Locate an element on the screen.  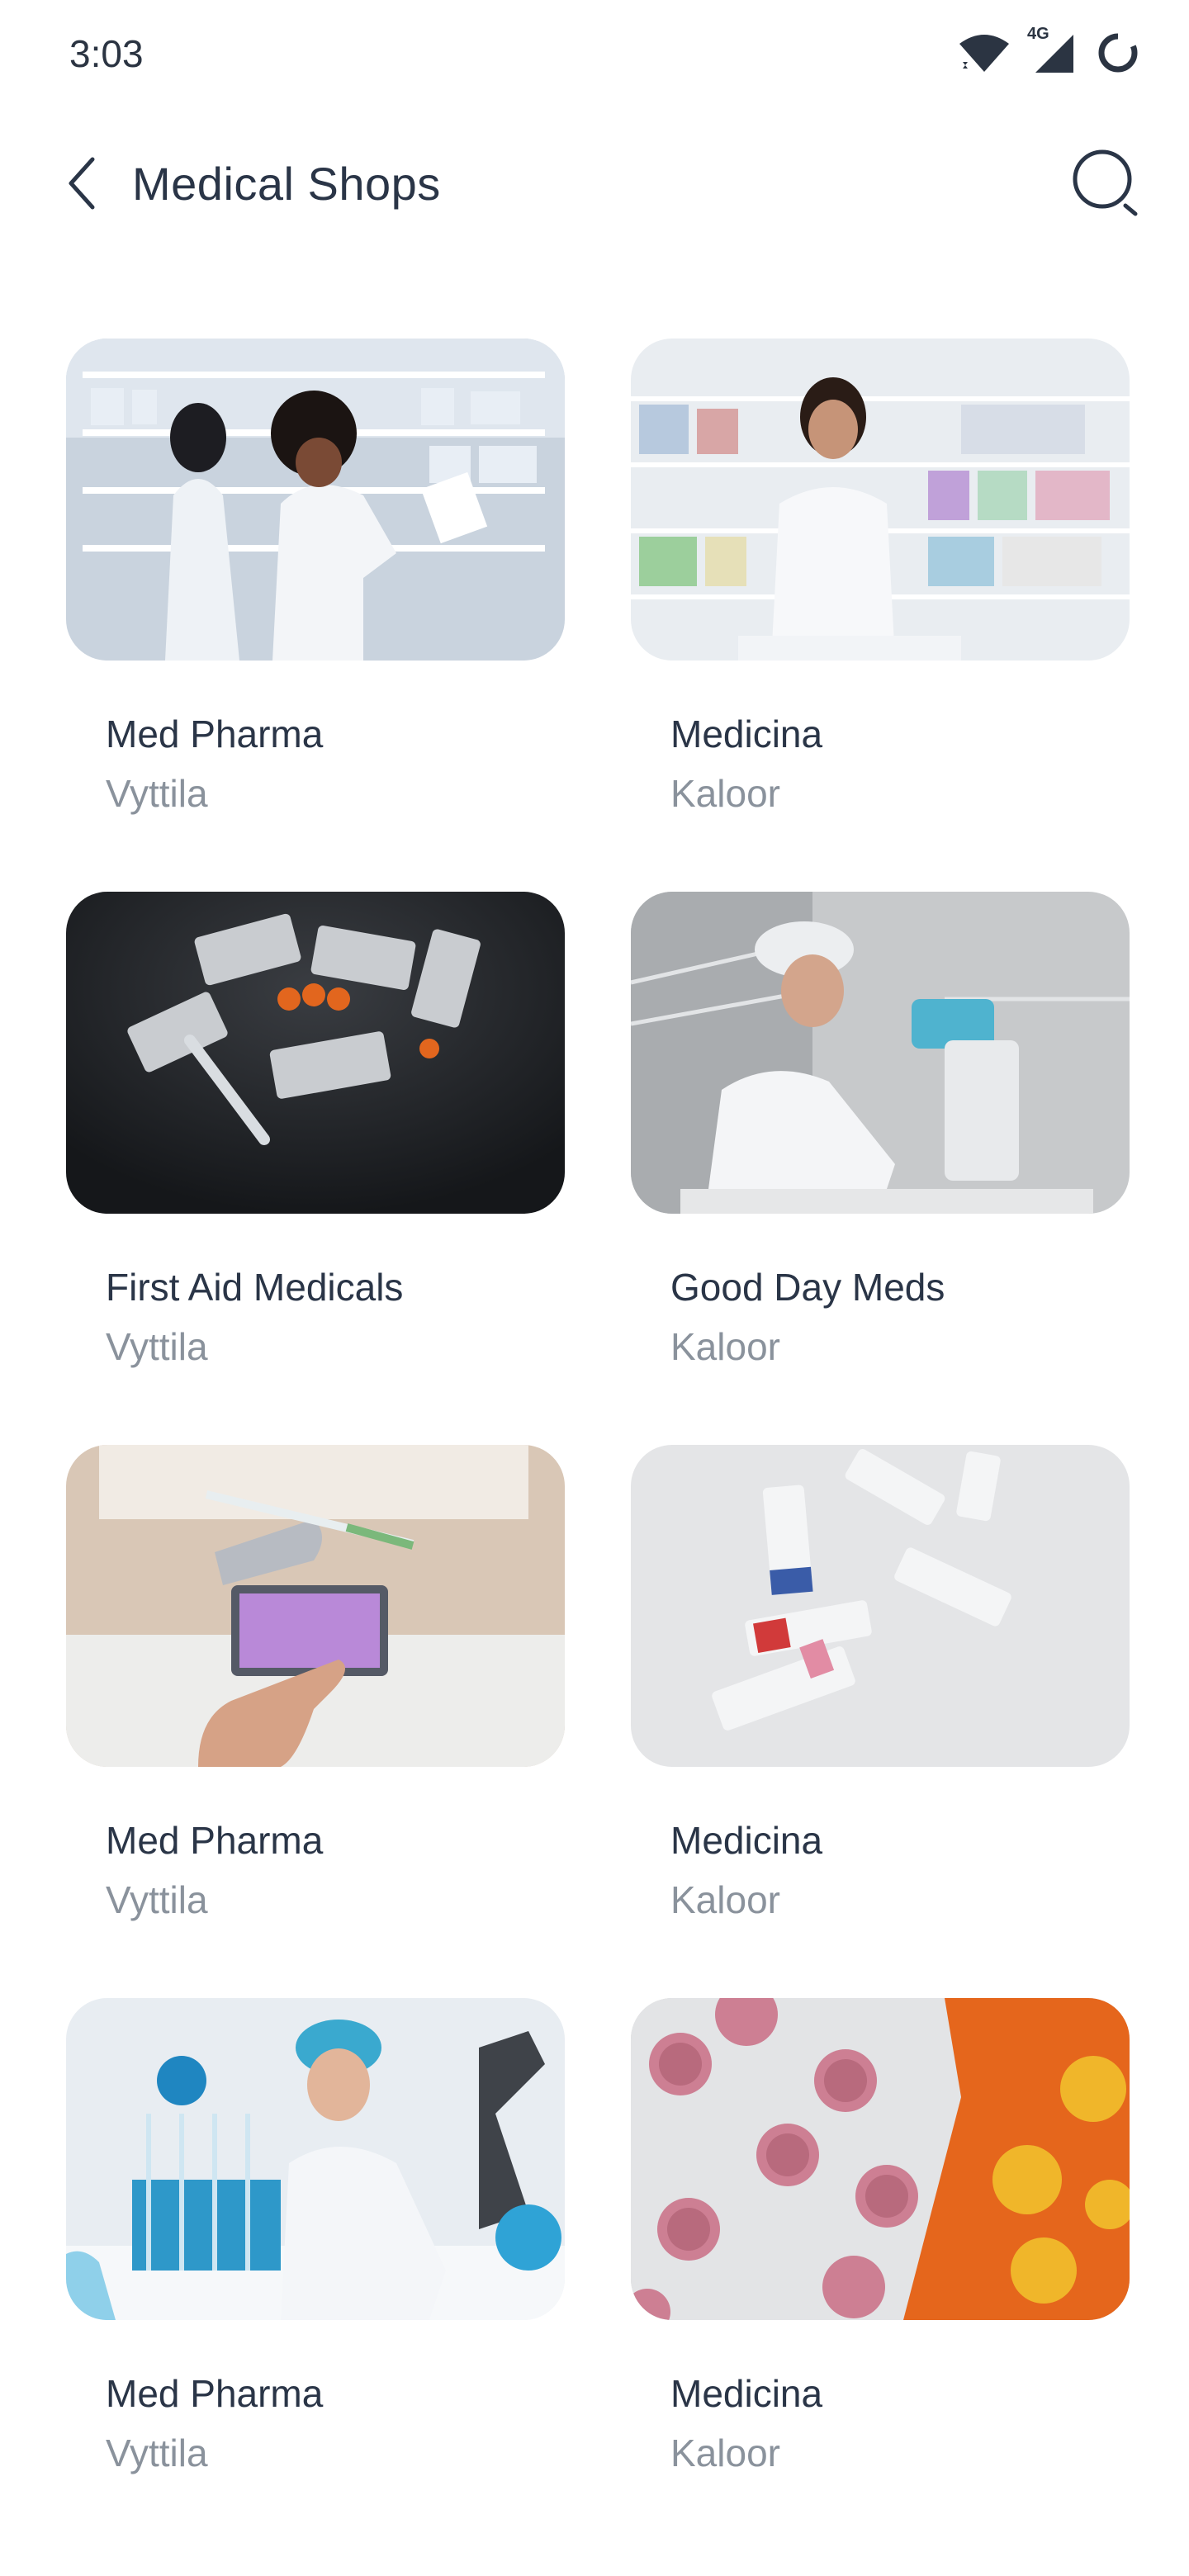
search-button is located at coordinates (1106, 183).